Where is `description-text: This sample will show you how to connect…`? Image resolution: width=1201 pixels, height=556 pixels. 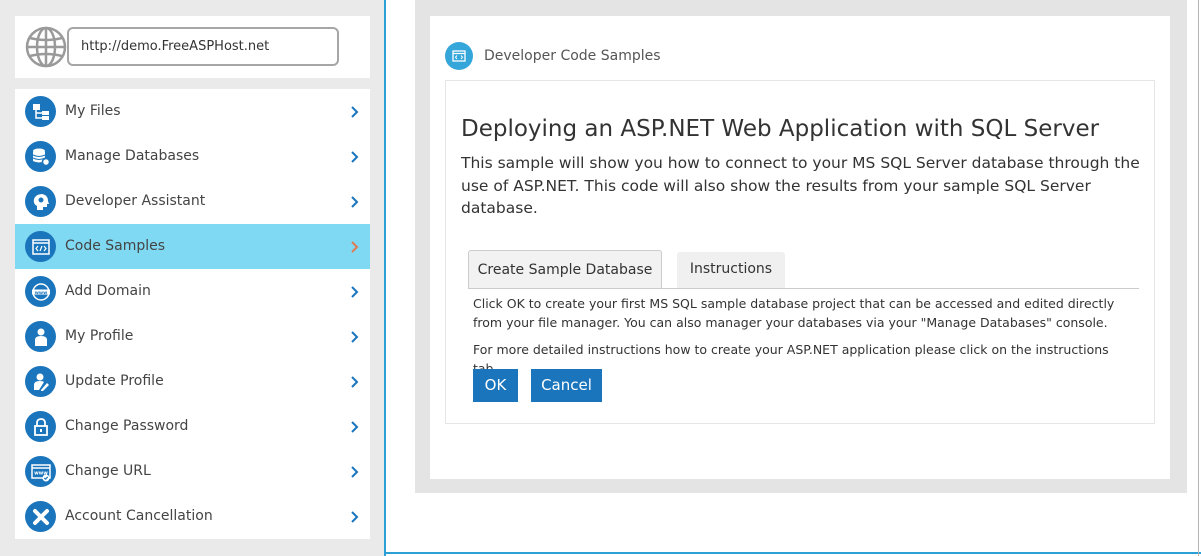 description-text: This sample will show you how to connect… is located at coordinates (800, 185).